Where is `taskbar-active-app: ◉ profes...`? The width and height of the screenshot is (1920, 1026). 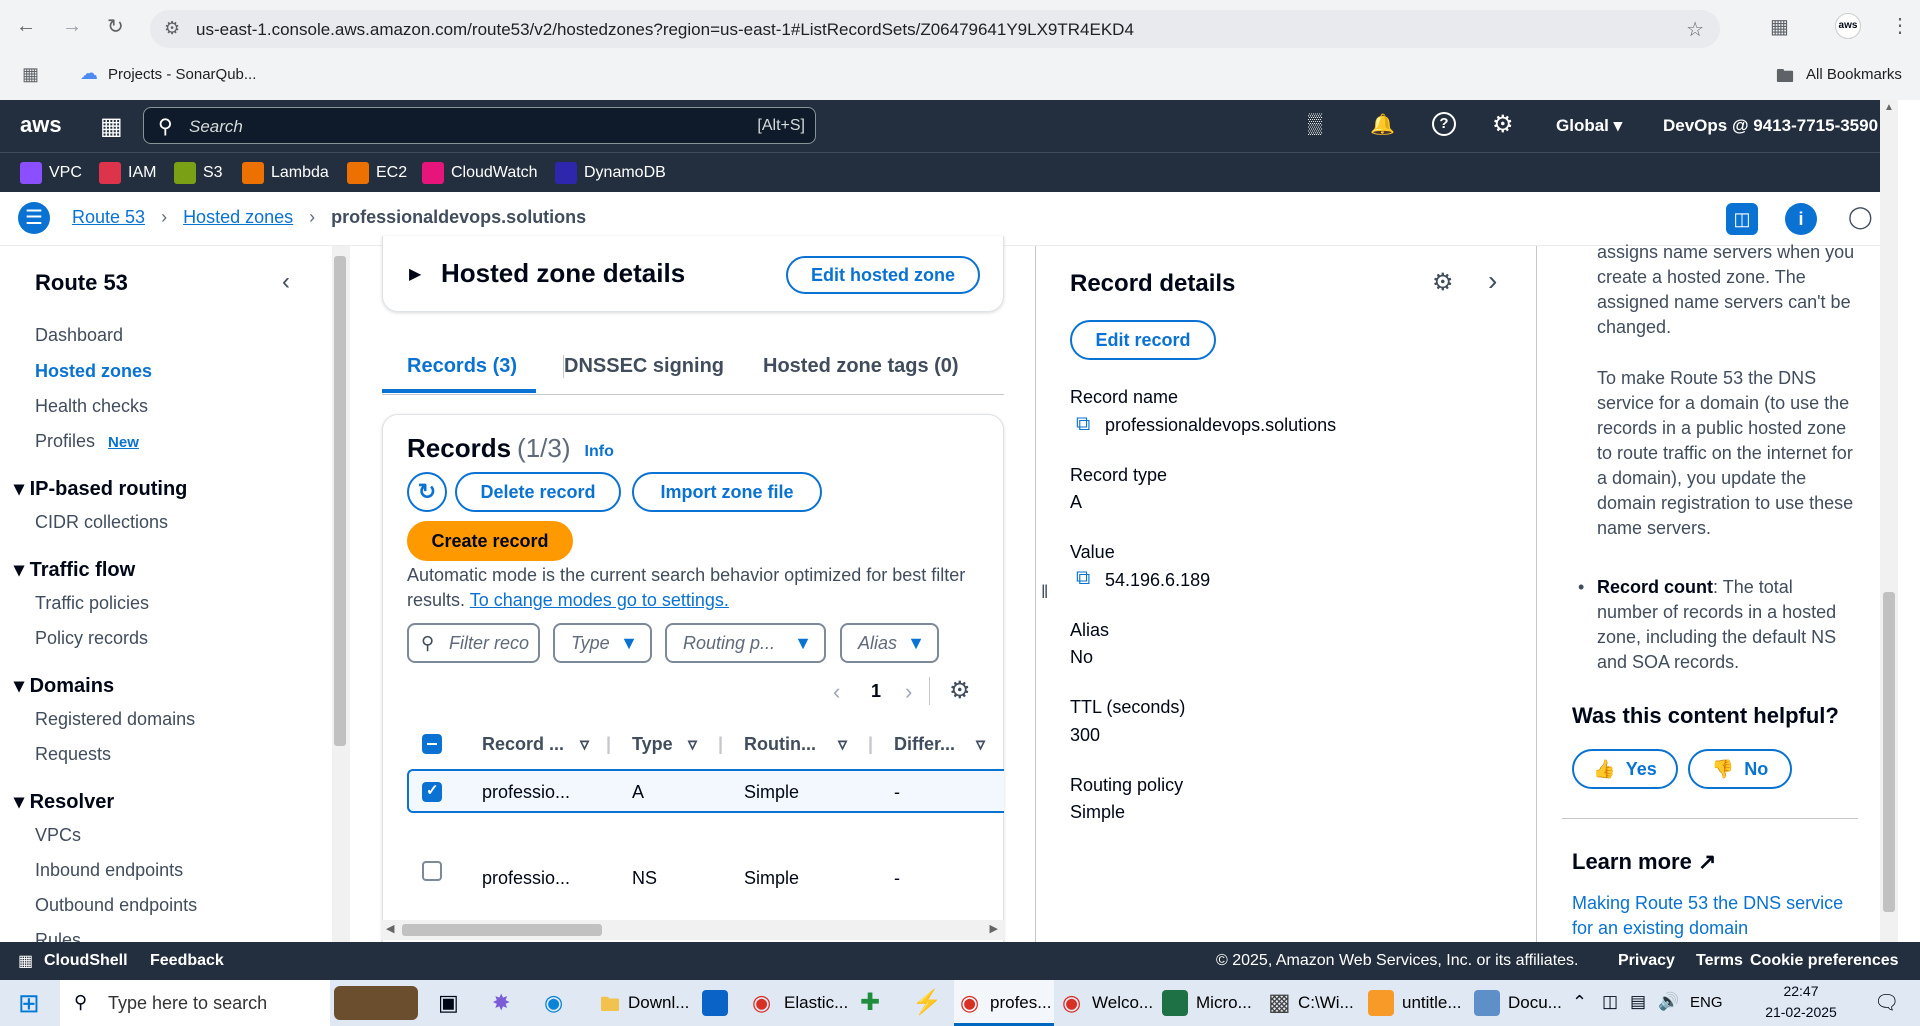
taskbar-active-app: ◉ profes... is located at coordinates (1004, 1003).